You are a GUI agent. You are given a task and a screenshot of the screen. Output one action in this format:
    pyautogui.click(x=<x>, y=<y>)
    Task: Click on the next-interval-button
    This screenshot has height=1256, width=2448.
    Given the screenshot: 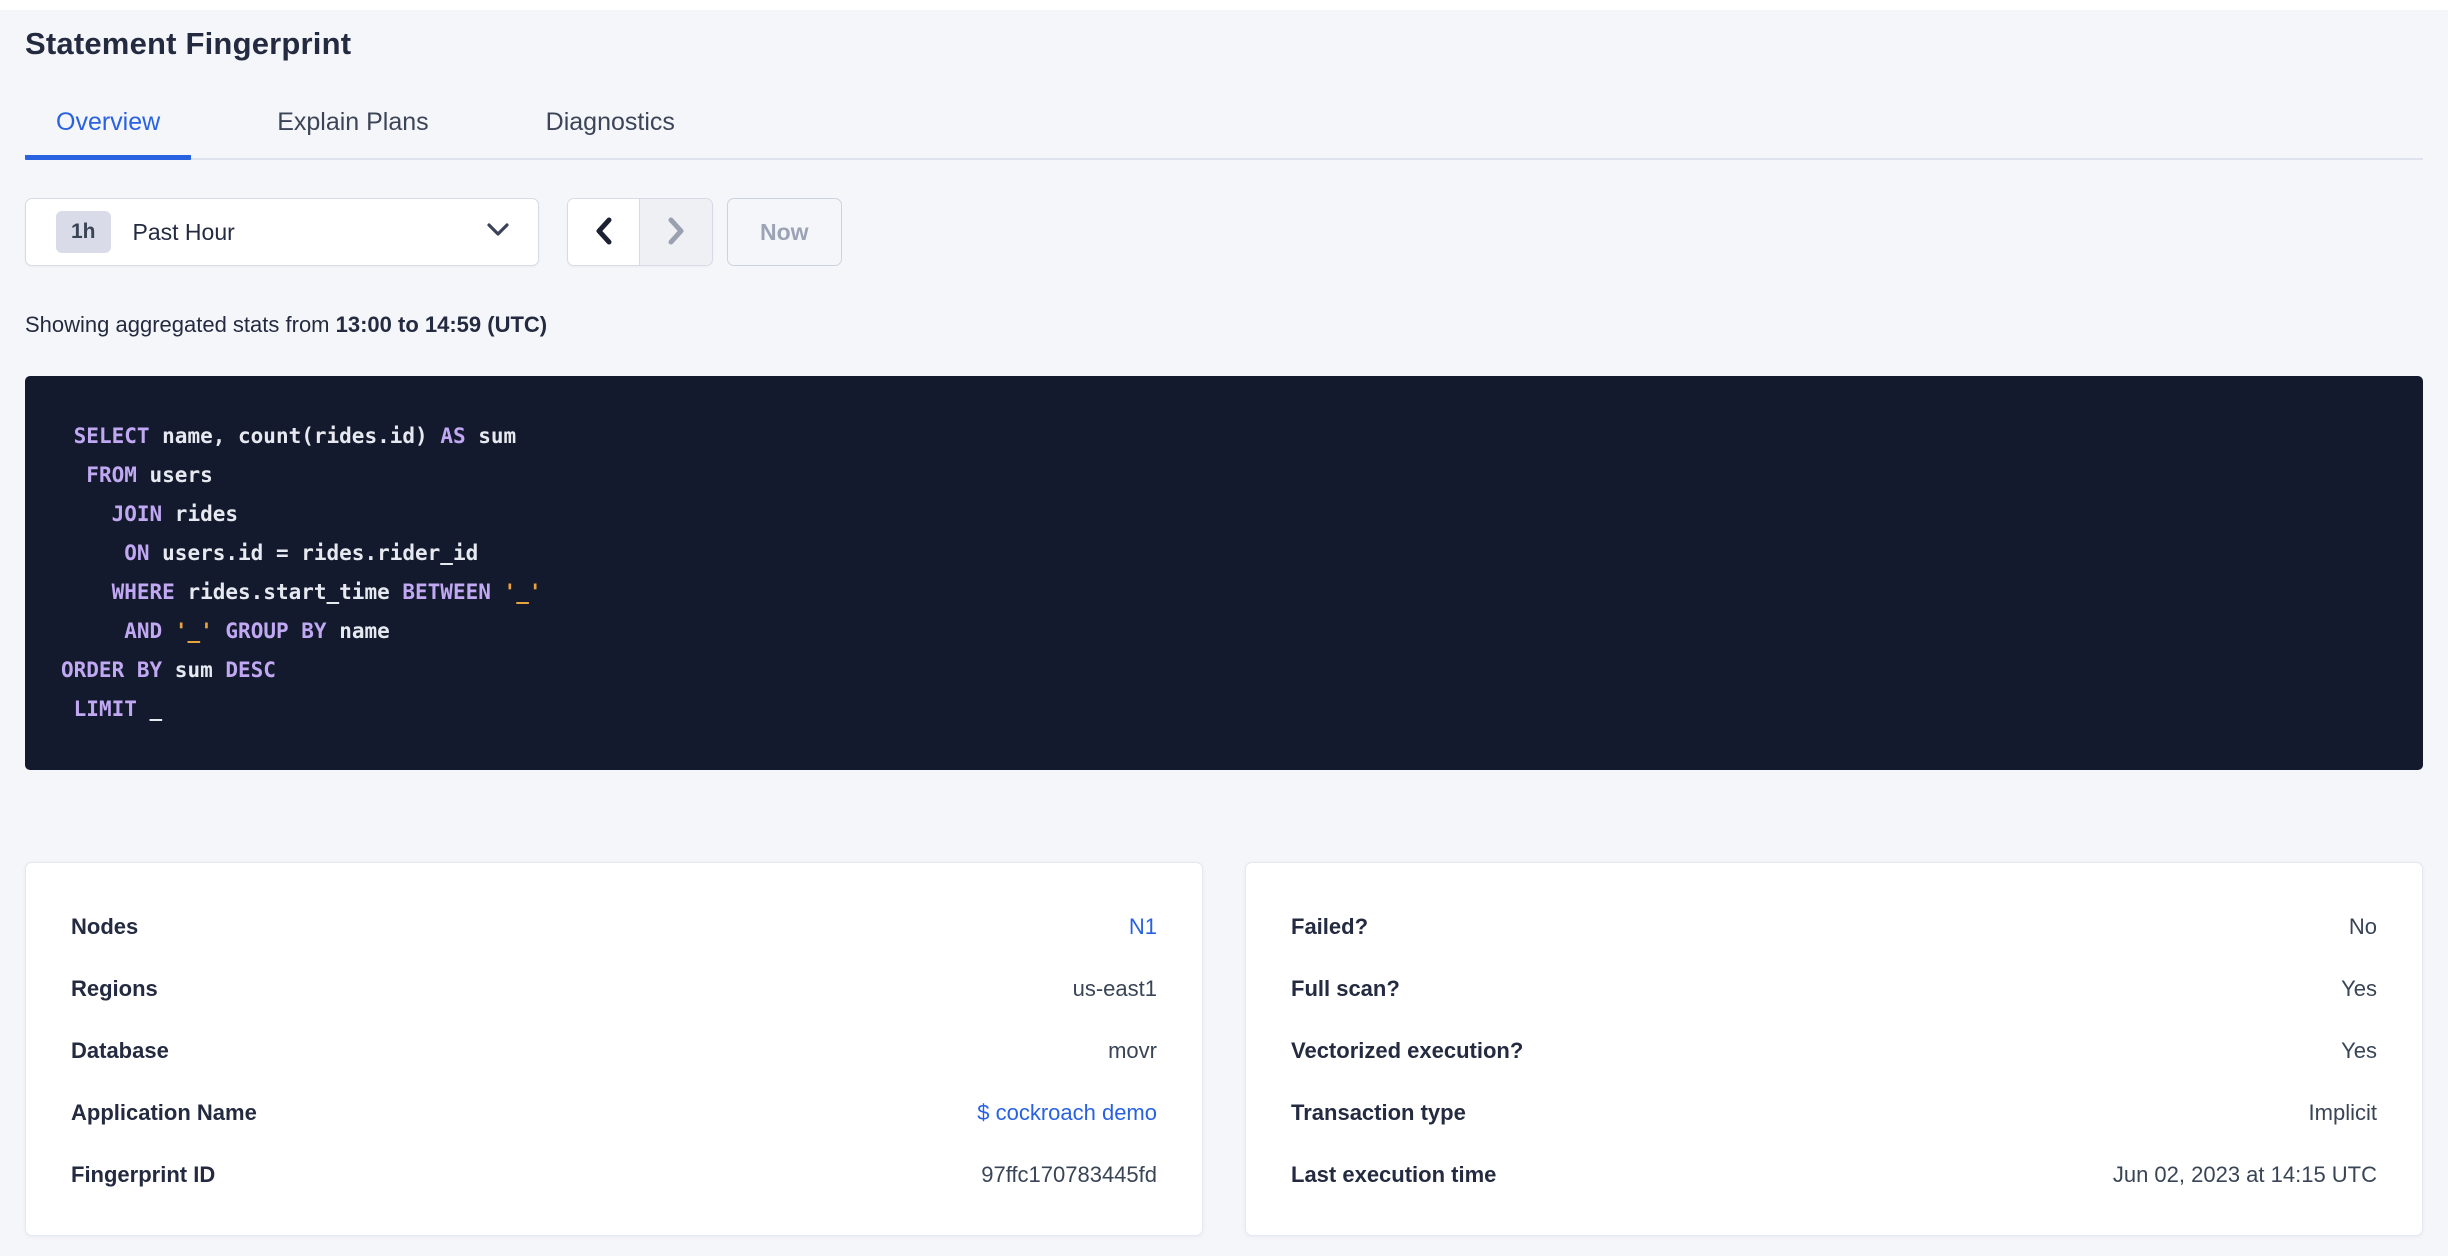 What is the action you would take?
    pyautogui.click(x=676, y=232)
    